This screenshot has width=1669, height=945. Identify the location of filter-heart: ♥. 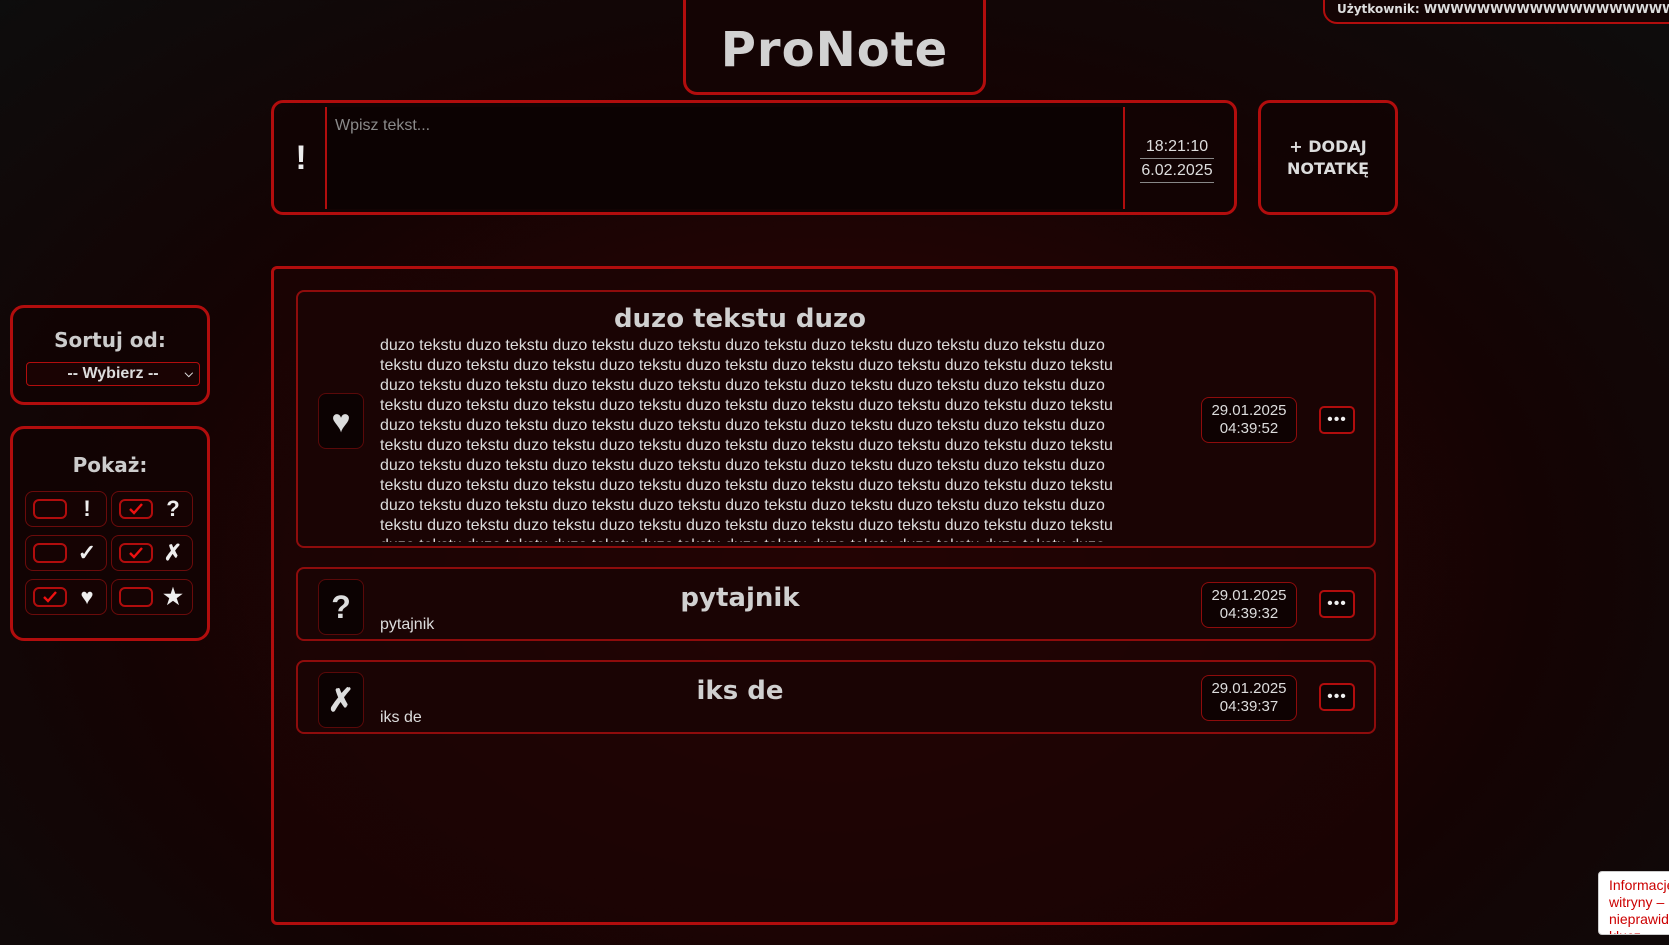
(66, 597).